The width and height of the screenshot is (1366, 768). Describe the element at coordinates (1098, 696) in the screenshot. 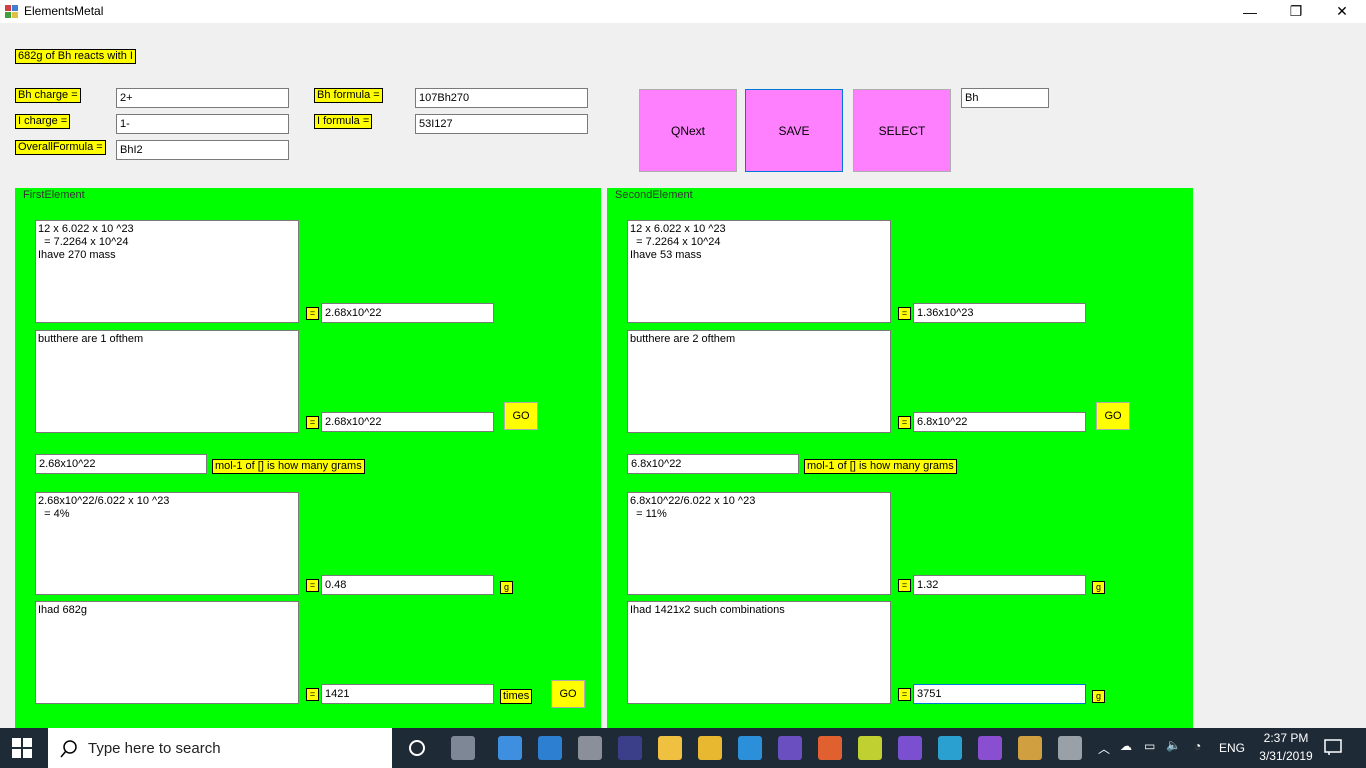

I see `second-unit-g2: g` at that location.